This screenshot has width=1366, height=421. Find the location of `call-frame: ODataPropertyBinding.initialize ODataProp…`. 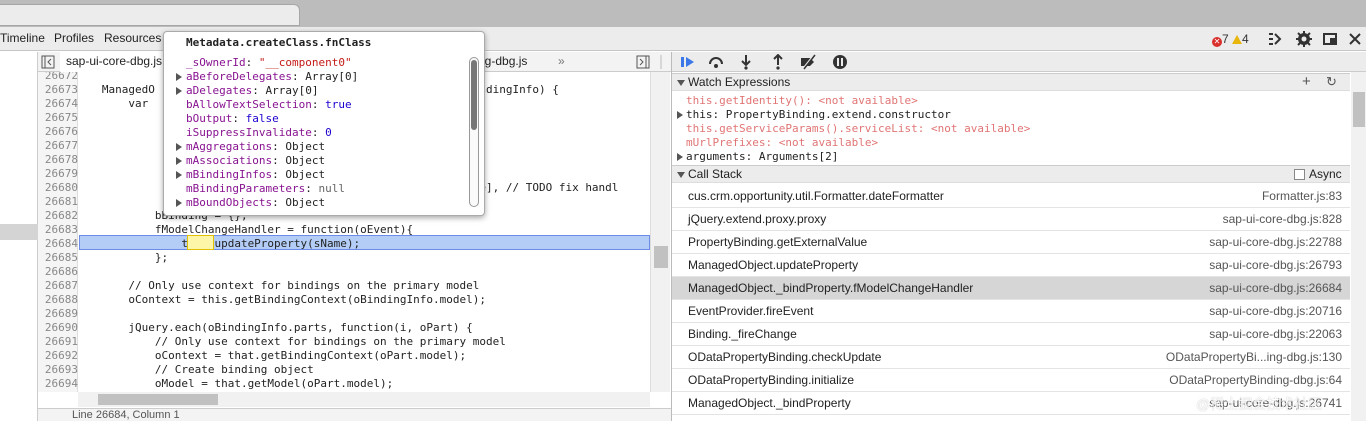

call-frame: ODataPropertyBinding.initialize ODataProp… is located at coordinates (1011, 380).